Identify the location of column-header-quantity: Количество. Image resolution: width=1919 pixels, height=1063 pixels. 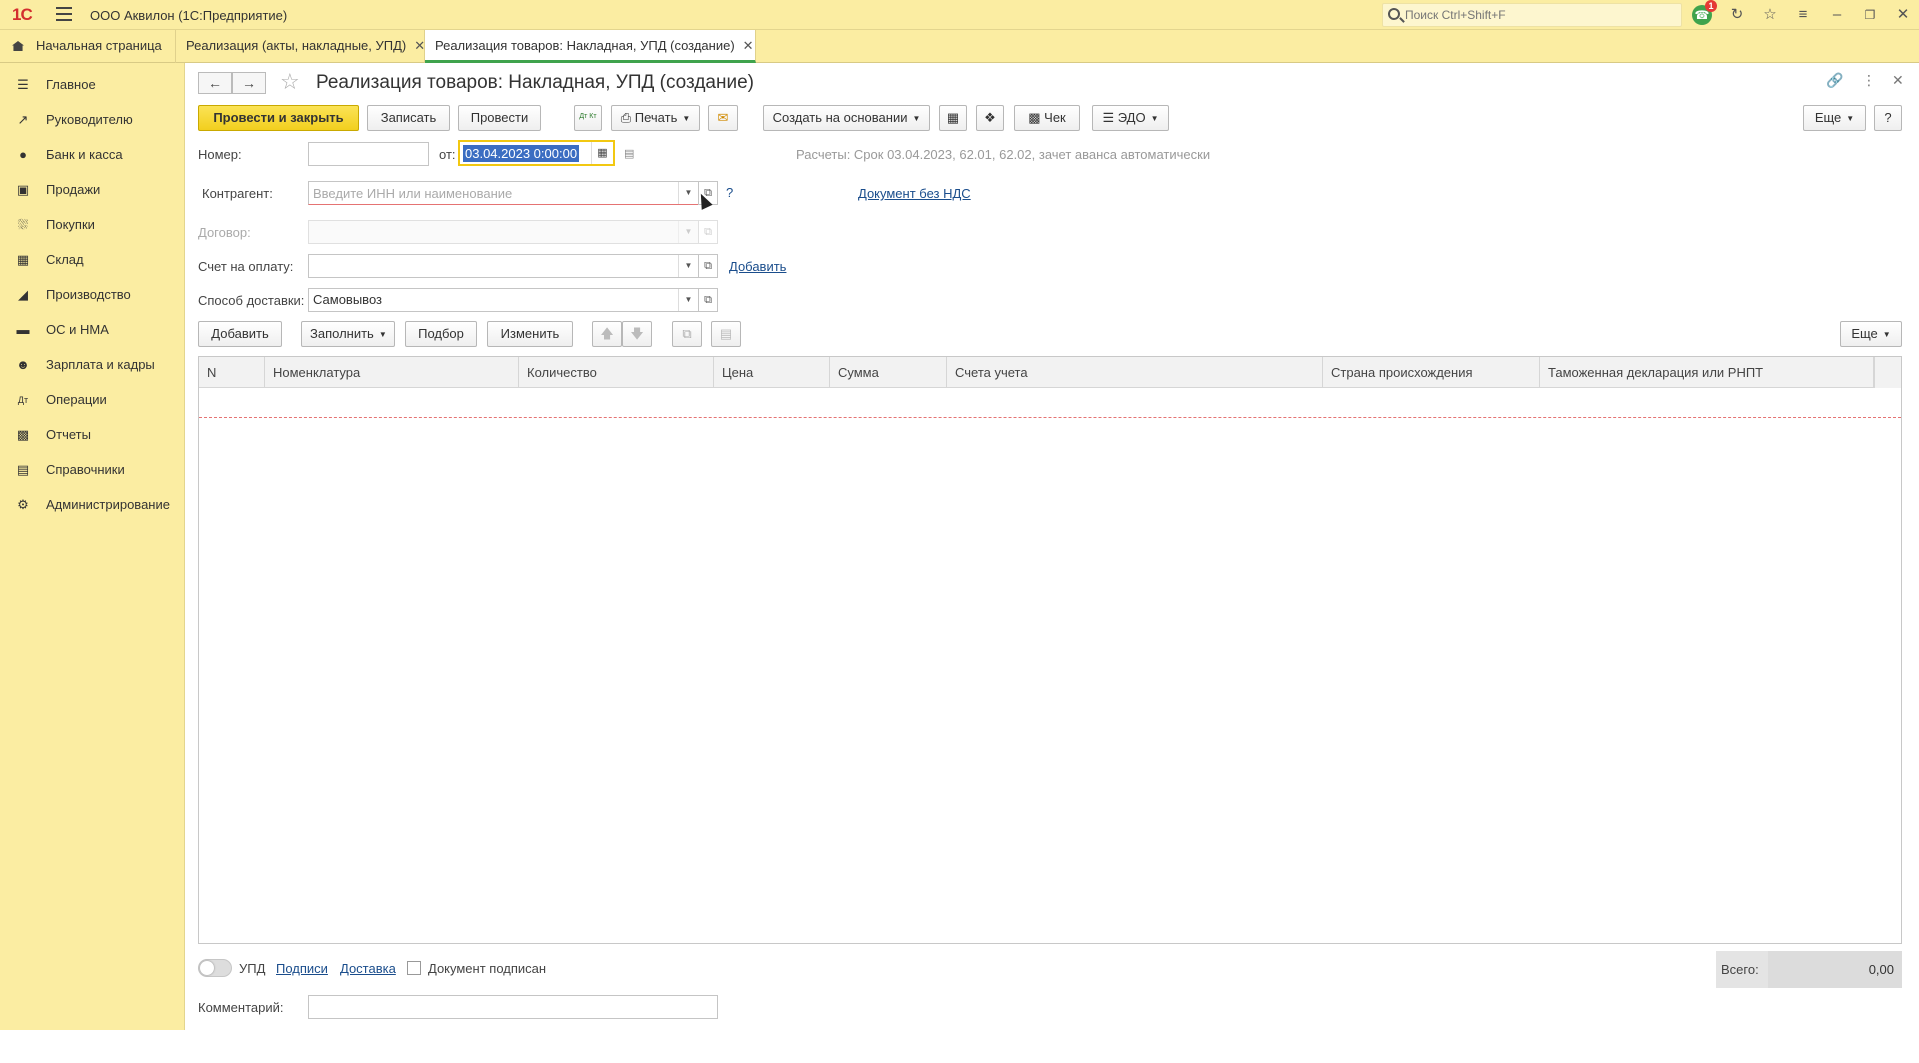
(616, 372).